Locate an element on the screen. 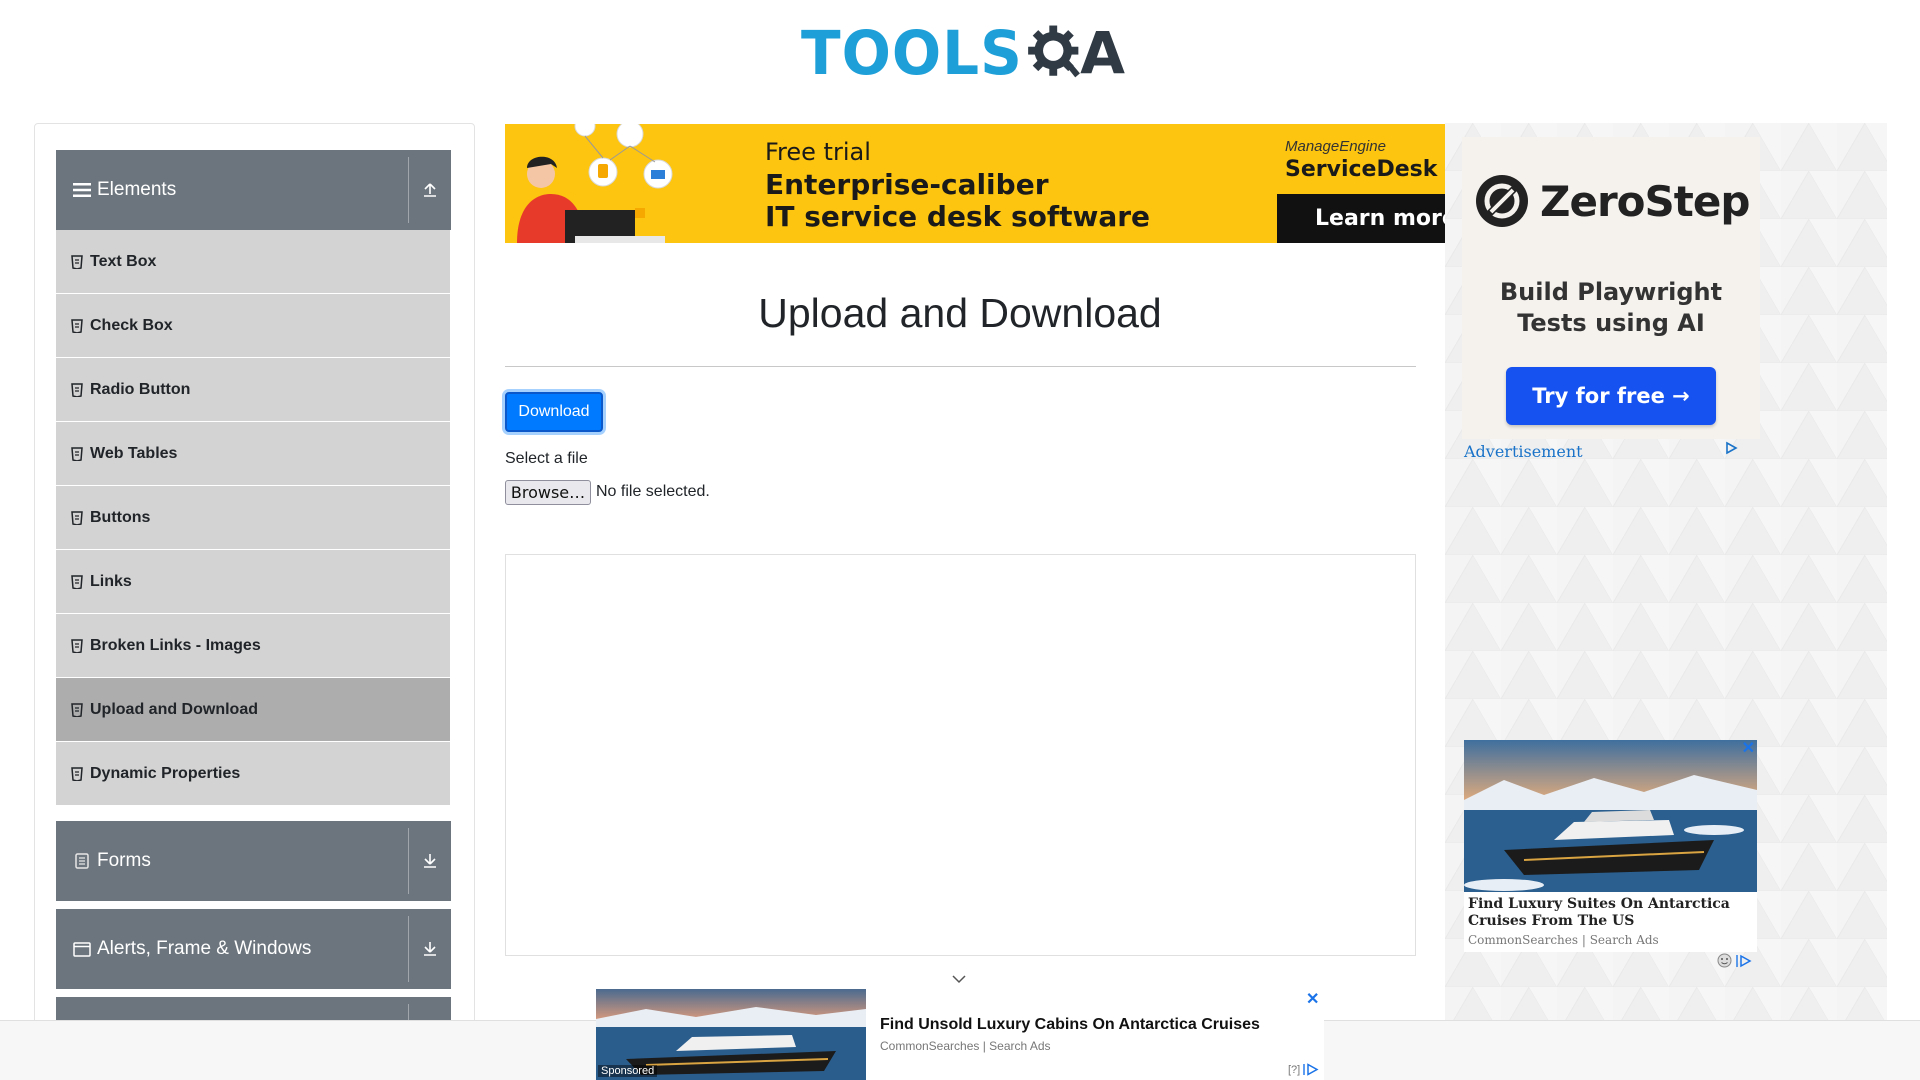  zerostep-tagline-line2: Tests using AI is located at coordinates (1611, 323).